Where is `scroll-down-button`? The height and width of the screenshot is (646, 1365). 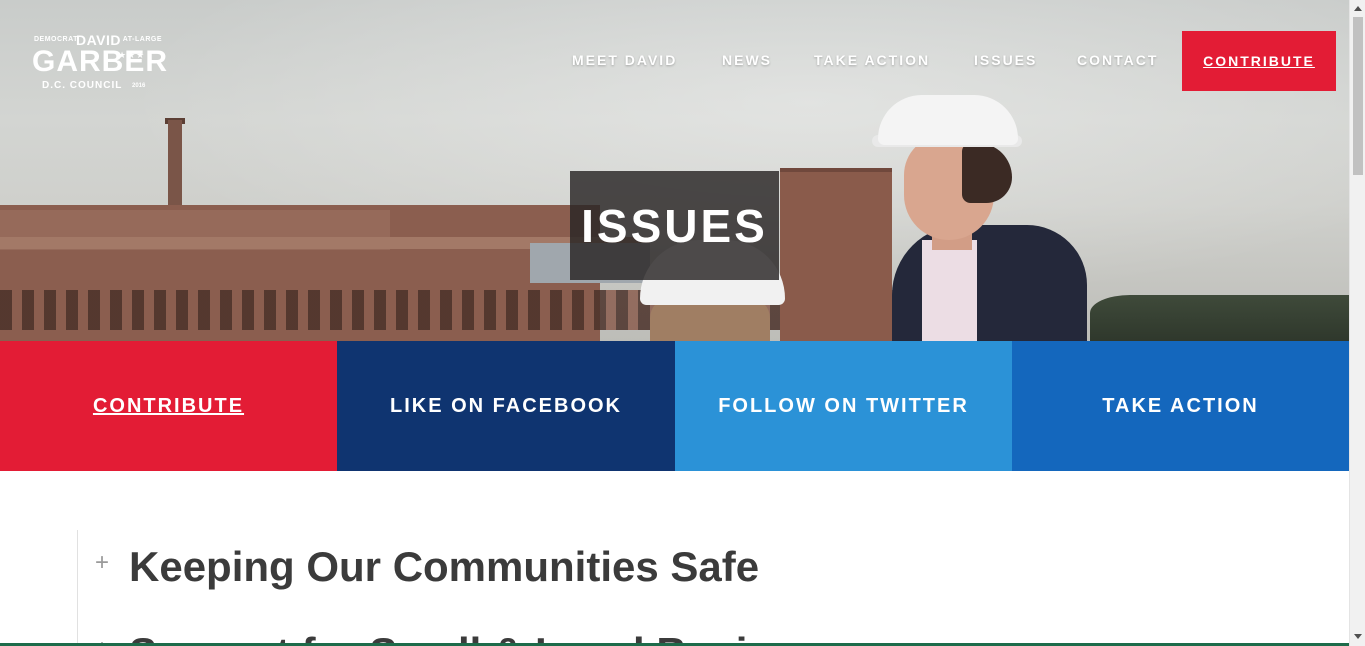
scroll-down-button is located at coordinates (1357, 636).